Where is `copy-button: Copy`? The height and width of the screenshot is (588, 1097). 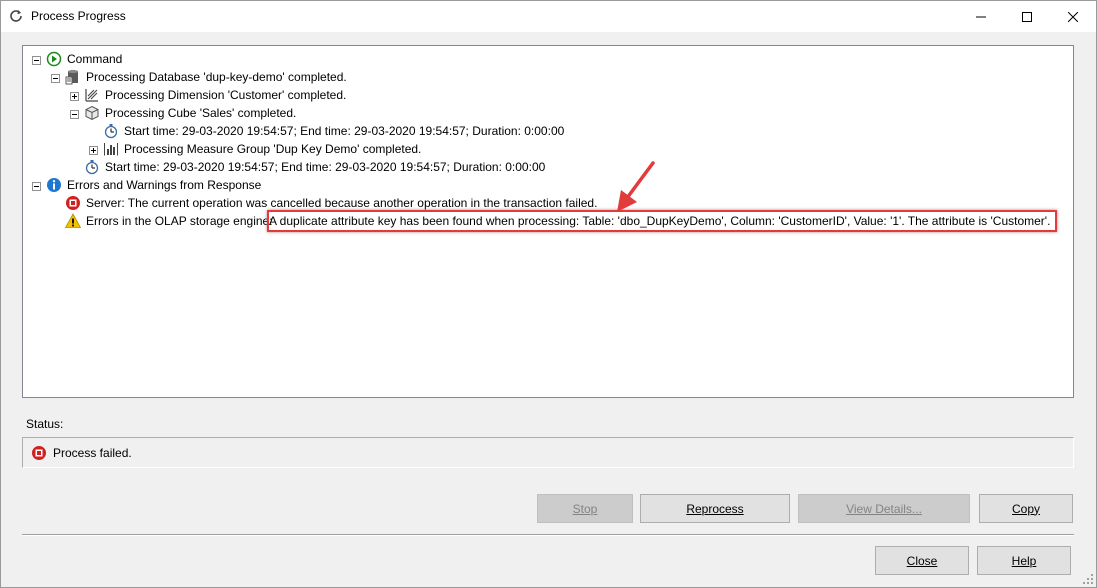 copy-button: Copy is located at coordinates (1026, 508).